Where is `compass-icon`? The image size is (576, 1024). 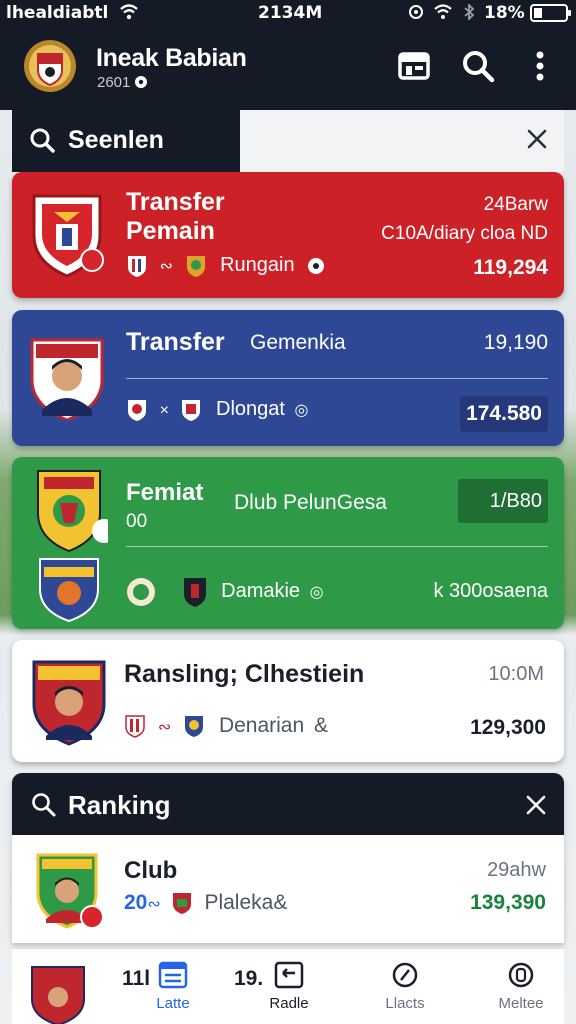 compass-icon is located at coordinates (405, 975).